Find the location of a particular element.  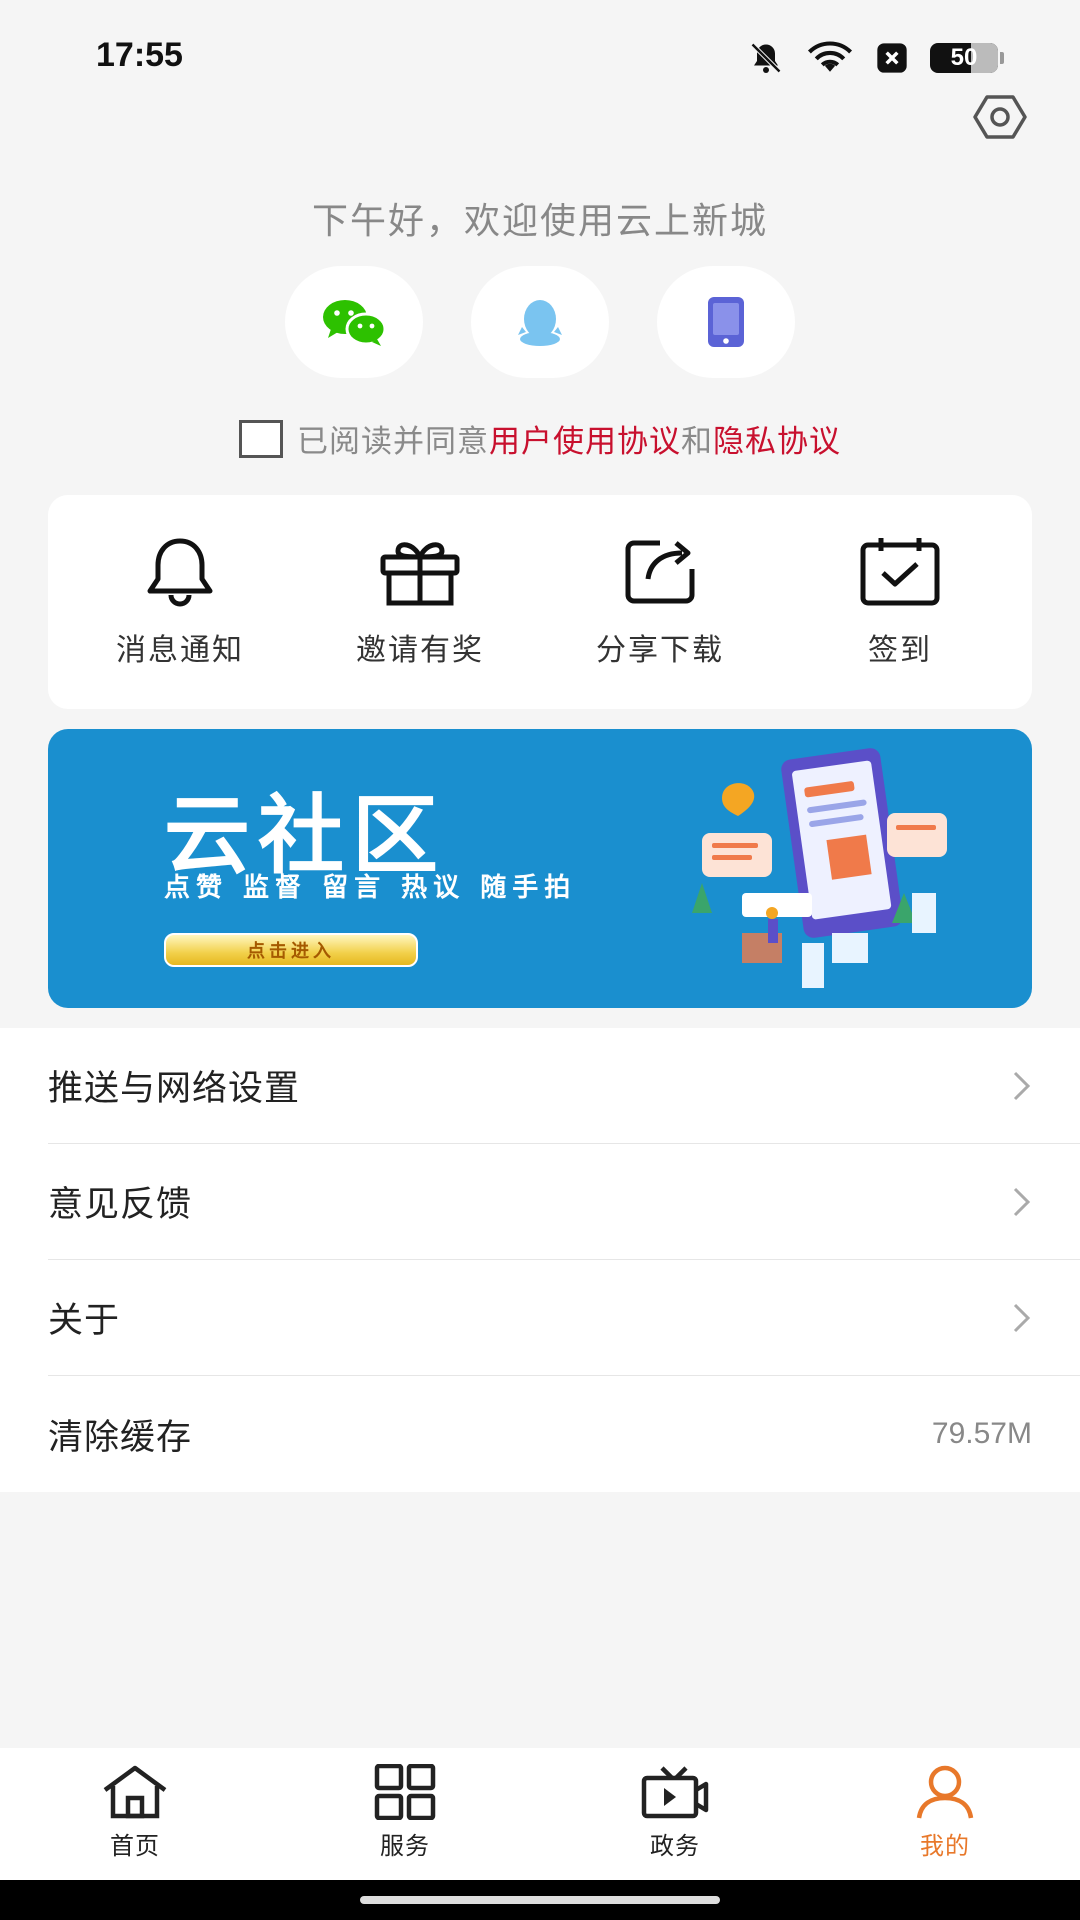

tab-mine: 我的 is located at coordinates (945, 1812).